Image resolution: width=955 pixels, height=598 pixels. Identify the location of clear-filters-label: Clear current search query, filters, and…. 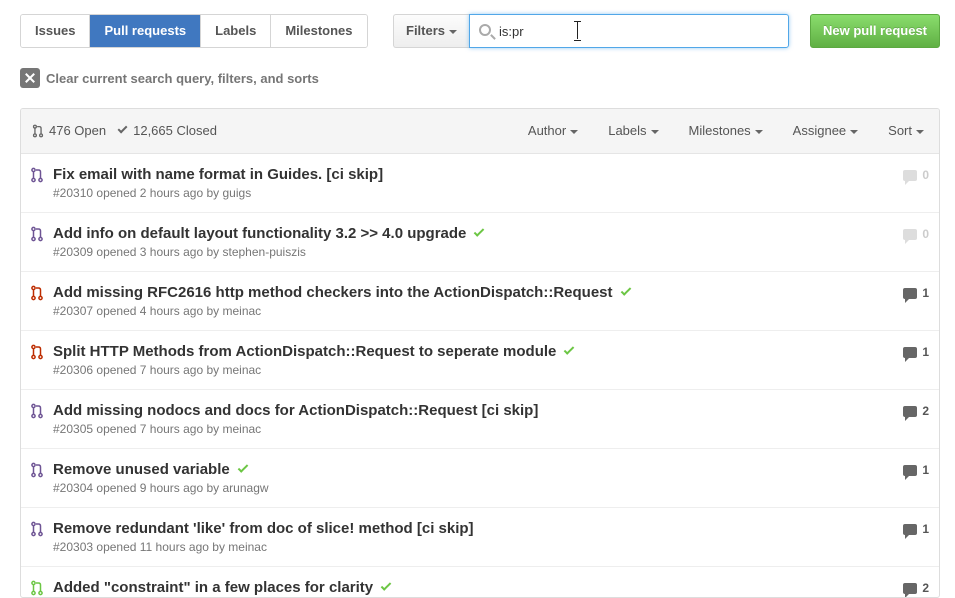
(182, 78).